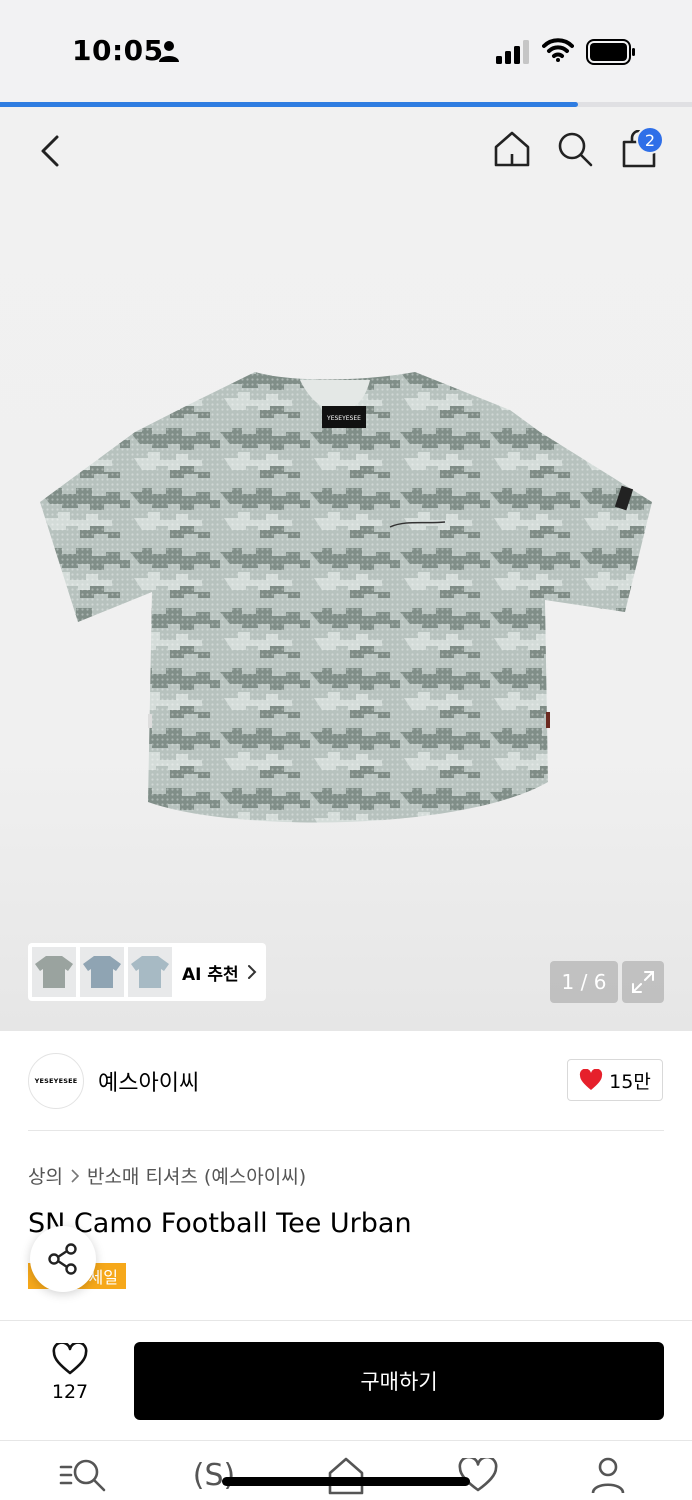 The image size is (692, 1500). Describe the element at coordinates (196, 1175) in the screenshot. I see `breadcrumb-subcategory: 반소매 티셔츠 (예스아이씨)` at that location.